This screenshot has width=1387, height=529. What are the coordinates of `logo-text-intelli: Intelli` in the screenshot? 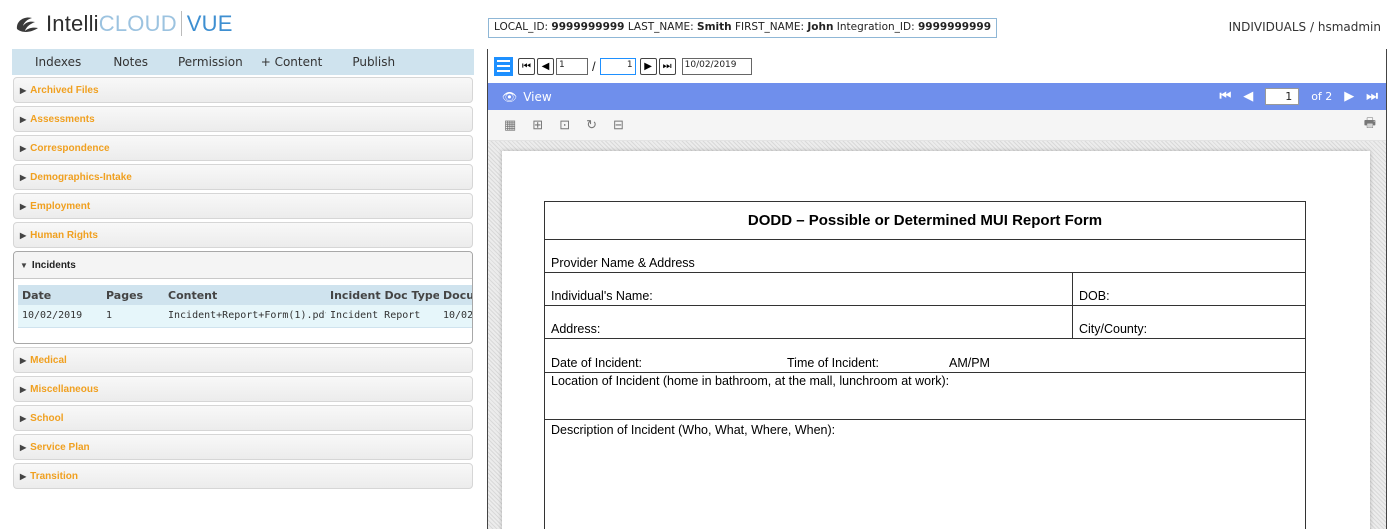 It's located at (72, 23).